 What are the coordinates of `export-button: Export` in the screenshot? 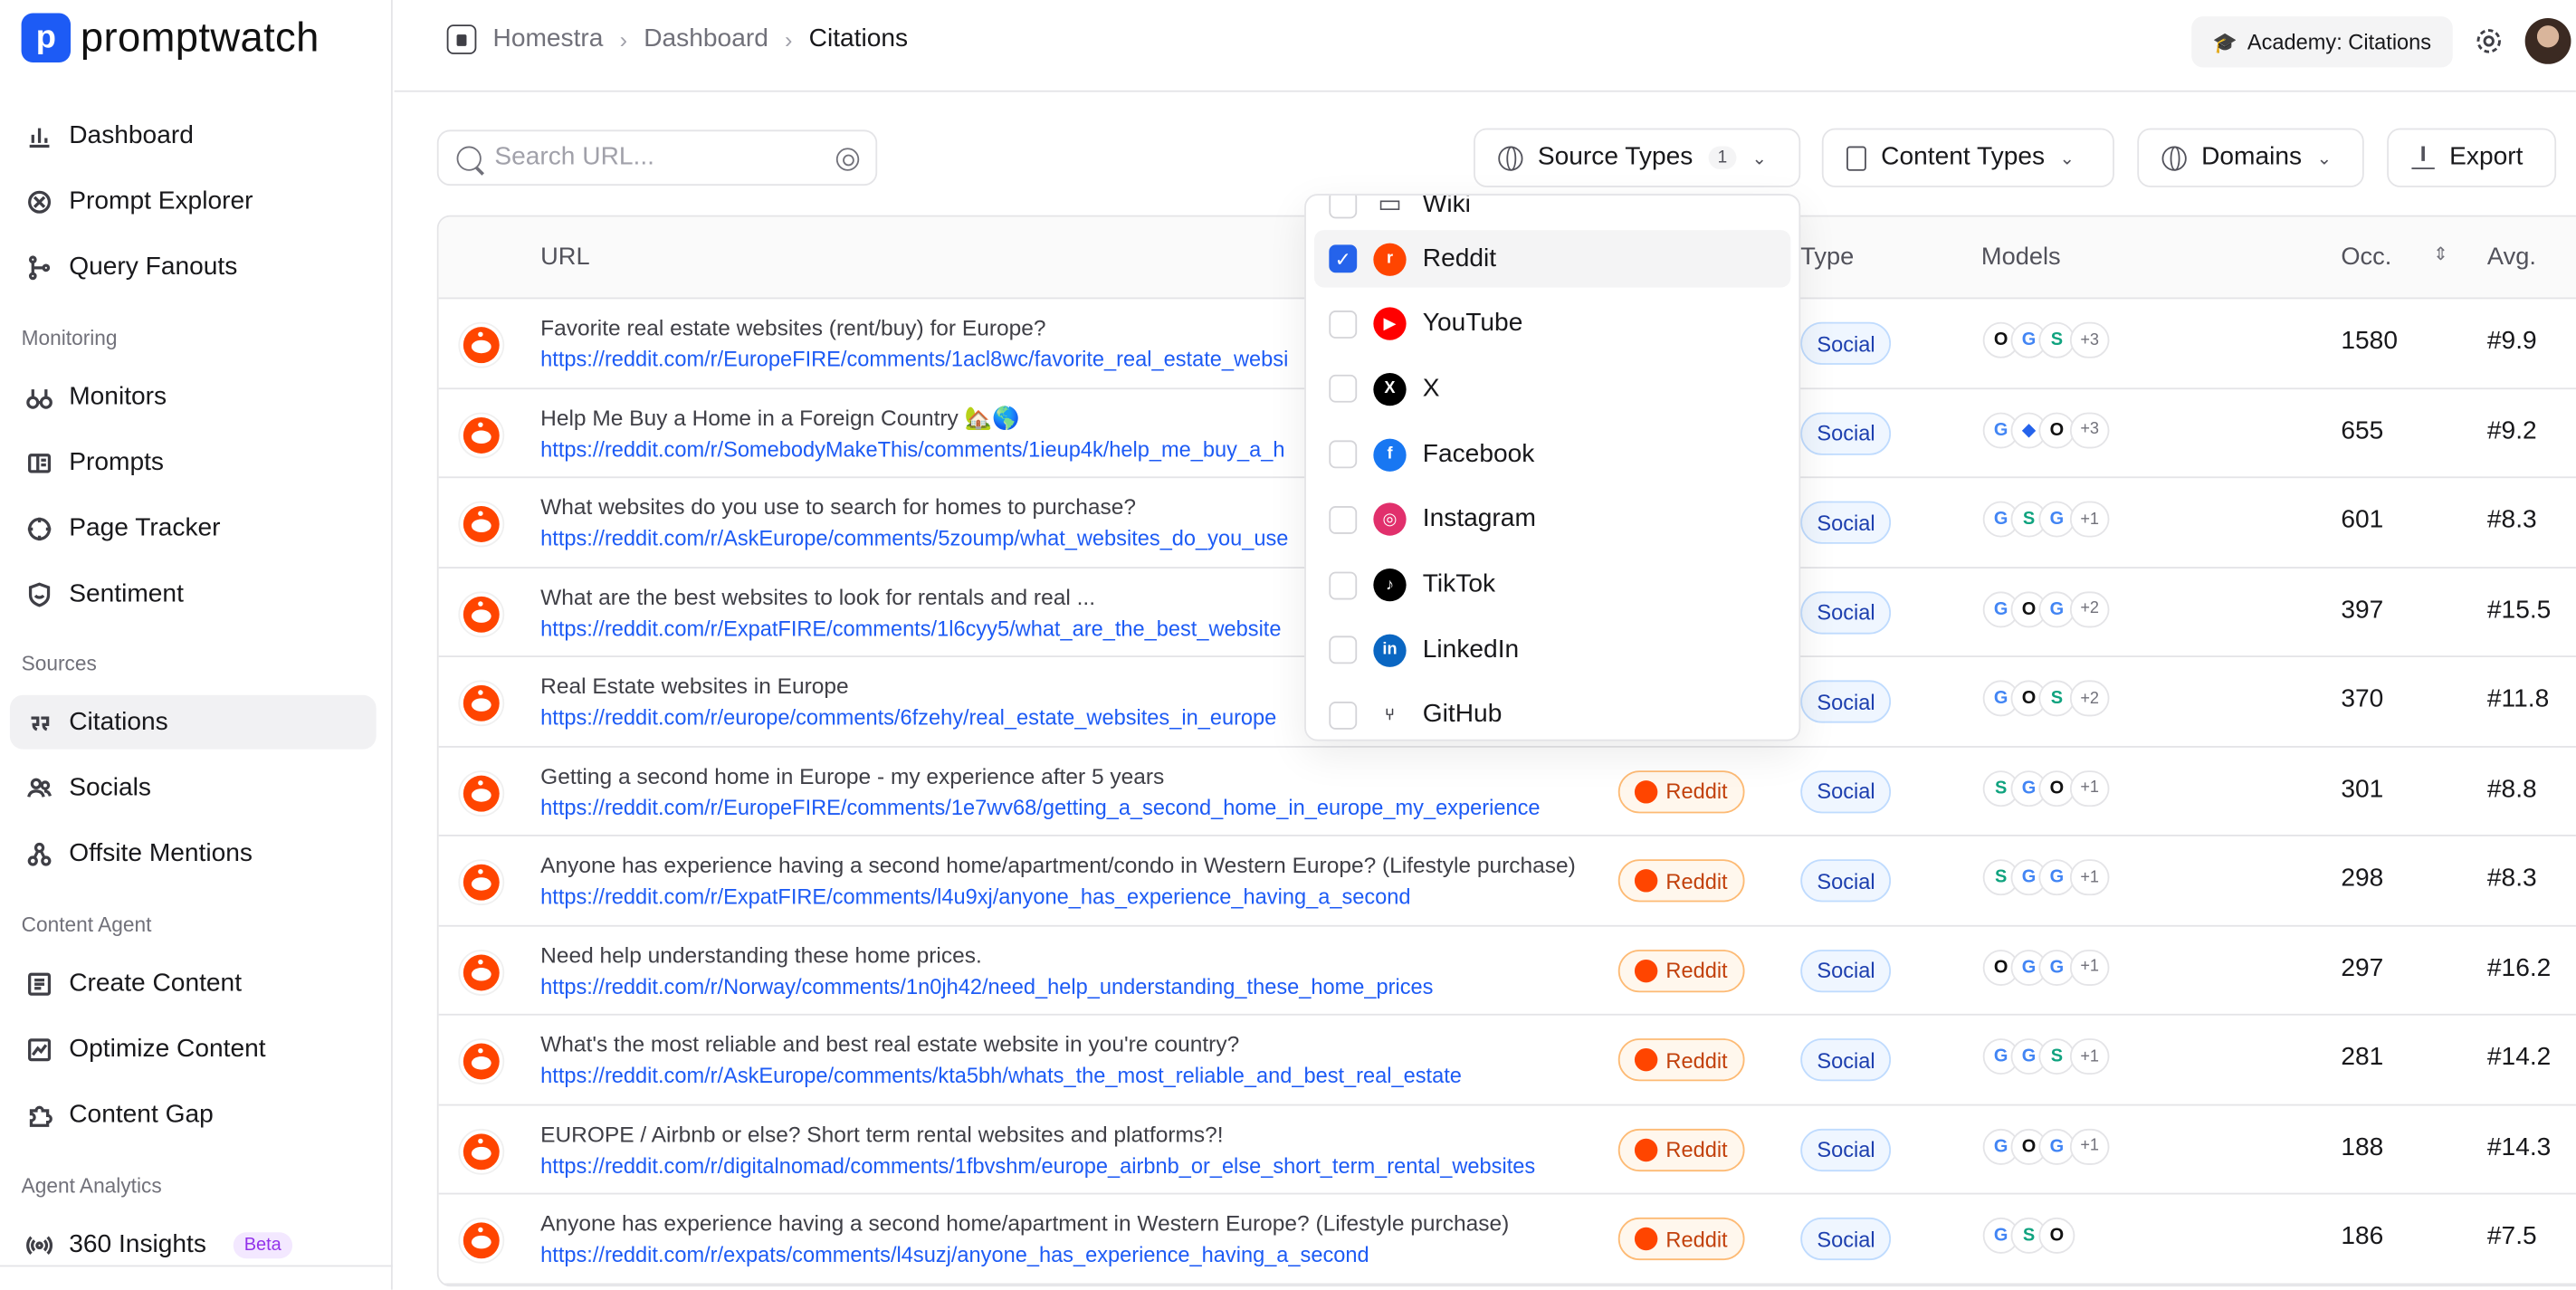 It's located at (2472, 157).